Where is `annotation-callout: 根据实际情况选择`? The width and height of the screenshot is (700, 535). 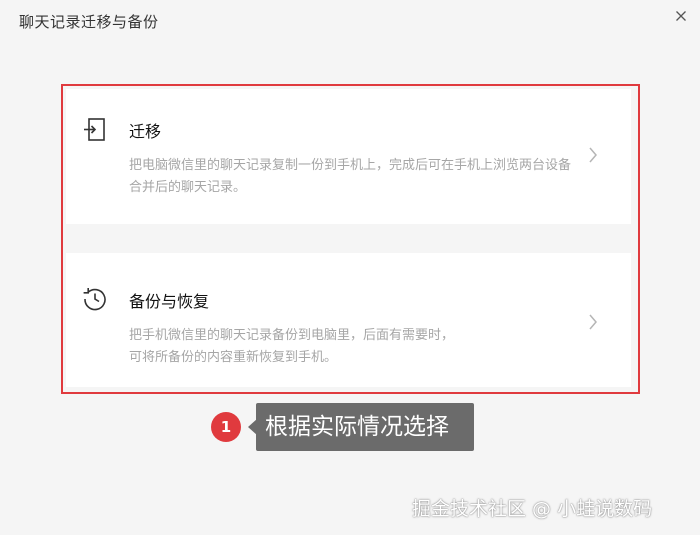 annotation-callout: 根据实际情况选择 is located at coordinates (365, 427).